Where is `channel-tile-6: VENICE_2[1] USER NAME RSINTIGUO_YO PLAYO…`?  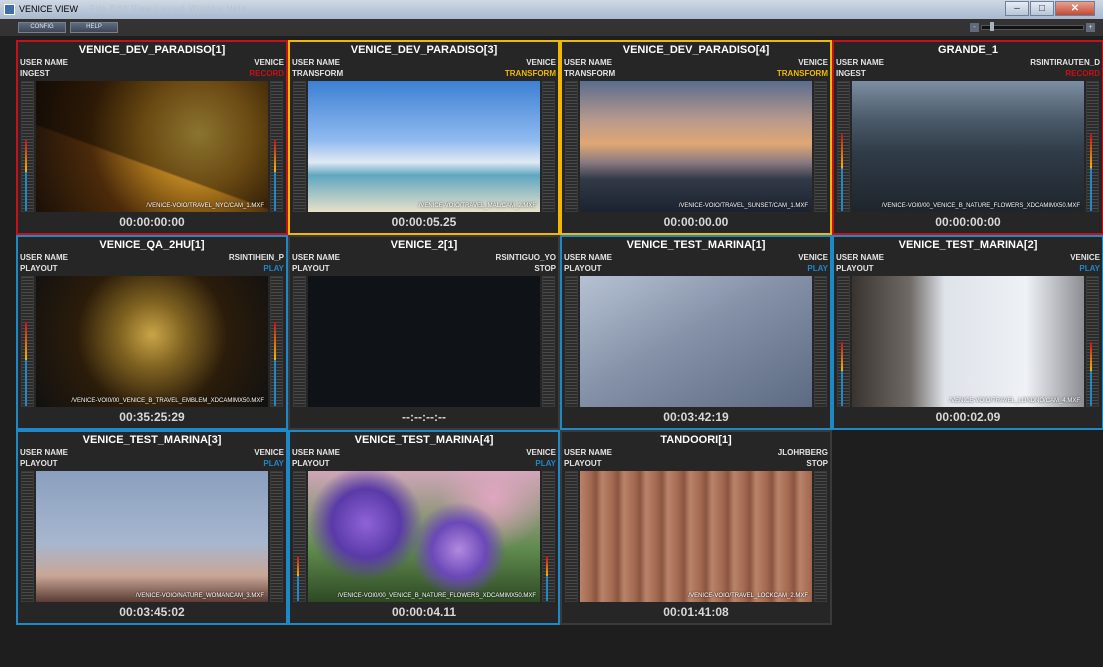 channel-tile-6: VENICE_2[1] USER NAME RSINTIGUO_YO PLAYO… is located at coordinates (424, 332).